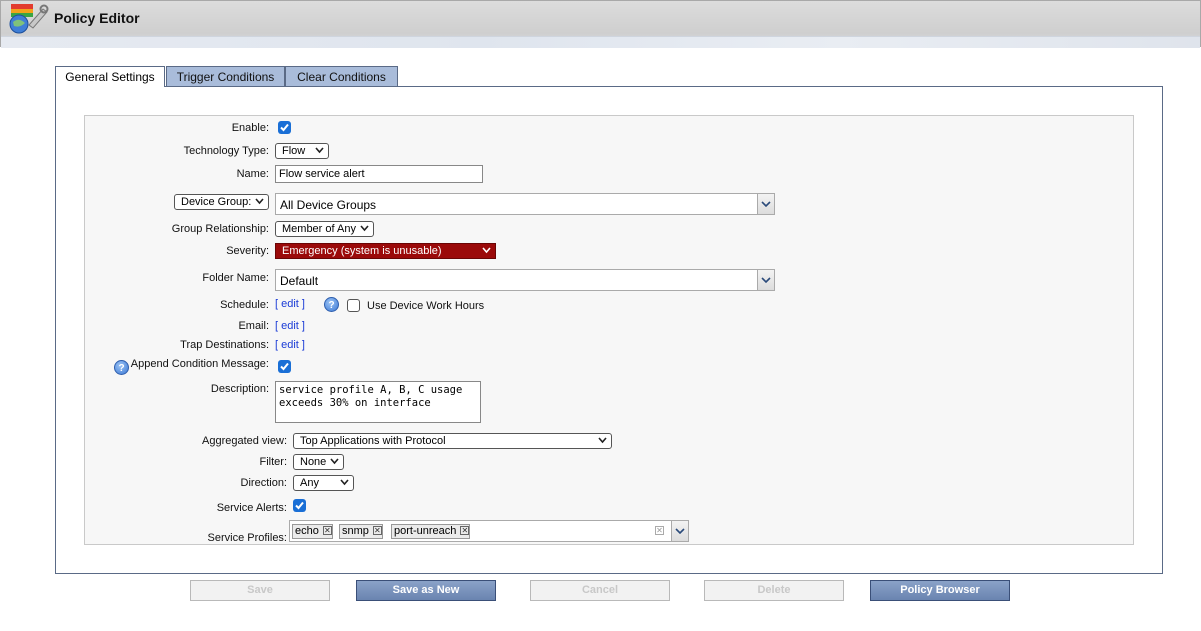 This screenshot has height=631, width=1201. I want to click on description-line-1: service profile A, B, C usage, so click(371, 390).